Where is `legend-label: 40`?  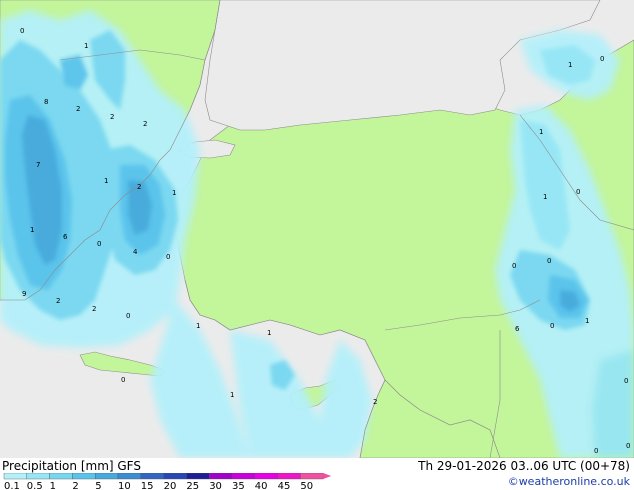 legend-label: 40 is located at coordinates (261, 485).